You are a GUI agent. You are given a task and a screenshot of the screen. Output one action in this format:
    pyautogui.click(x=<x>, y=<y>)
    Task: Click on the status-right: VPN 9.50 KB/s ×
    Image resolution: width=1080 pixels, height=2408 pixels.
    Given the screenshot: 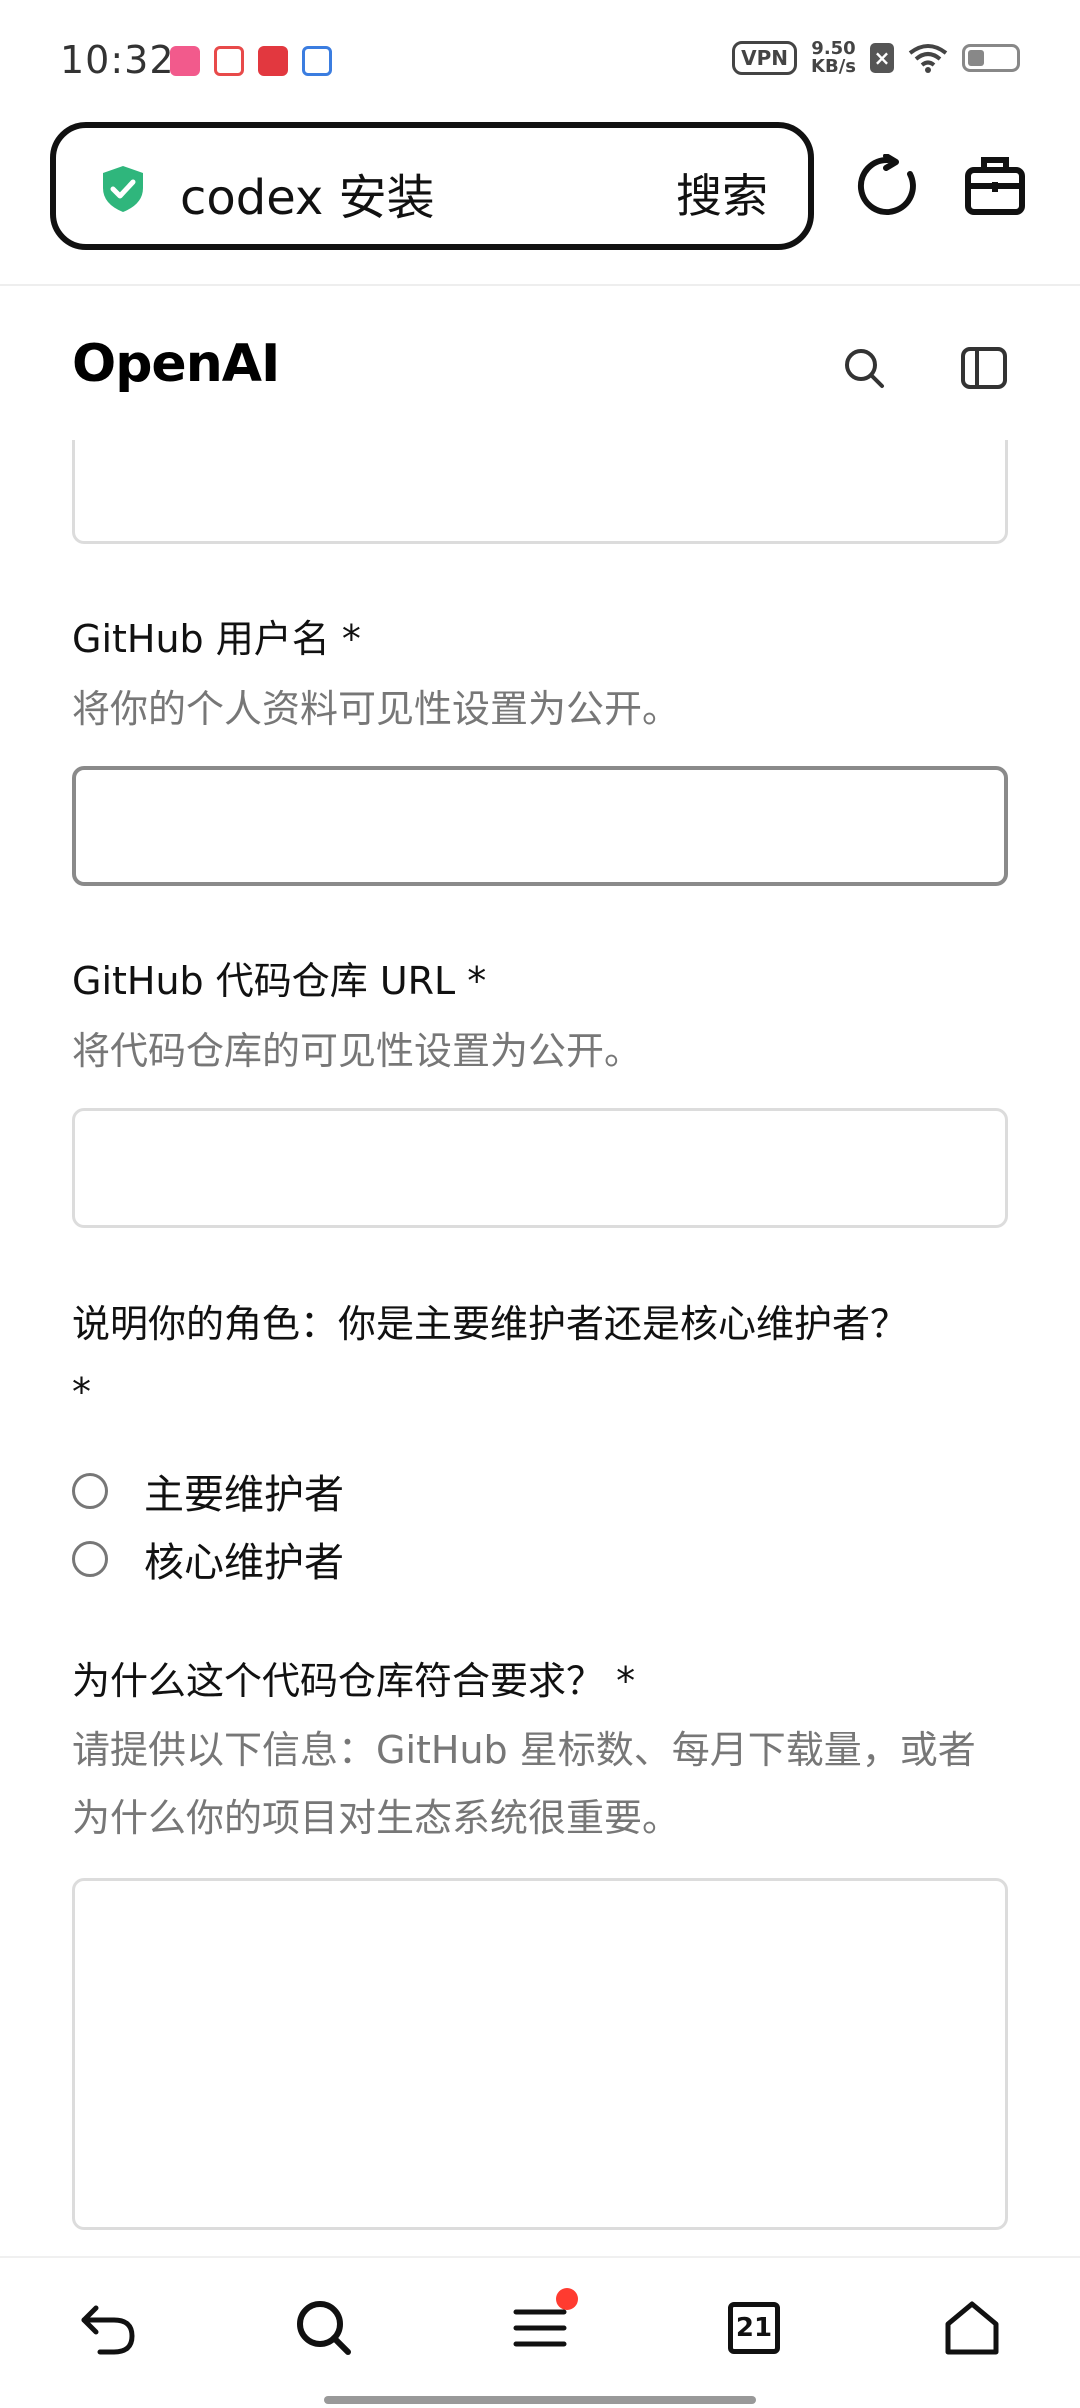 What is the action you would take?
    pyautogui.click(x=876, y=58)
    